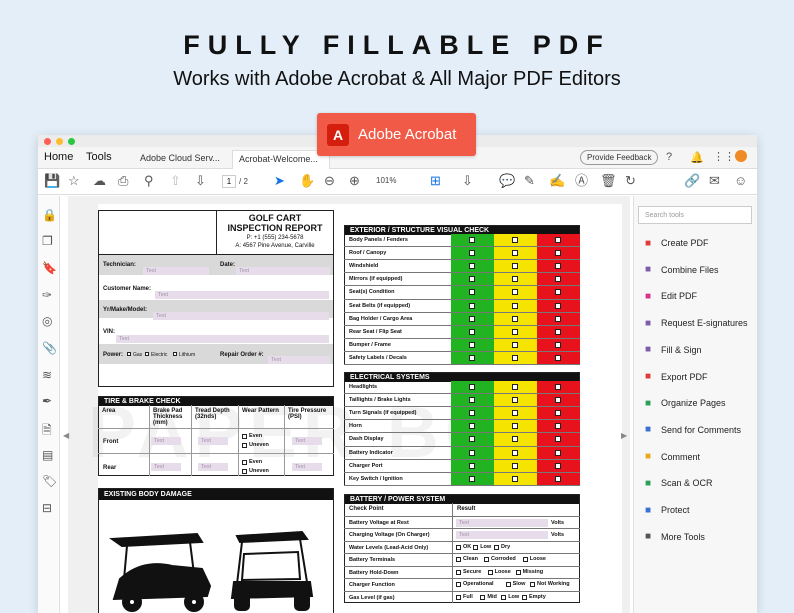 The width and height of the screenshot is (794, 613). Describe the element at coordinates (244, 471) in the screenshot. I see `wear-checkbox` at that location.